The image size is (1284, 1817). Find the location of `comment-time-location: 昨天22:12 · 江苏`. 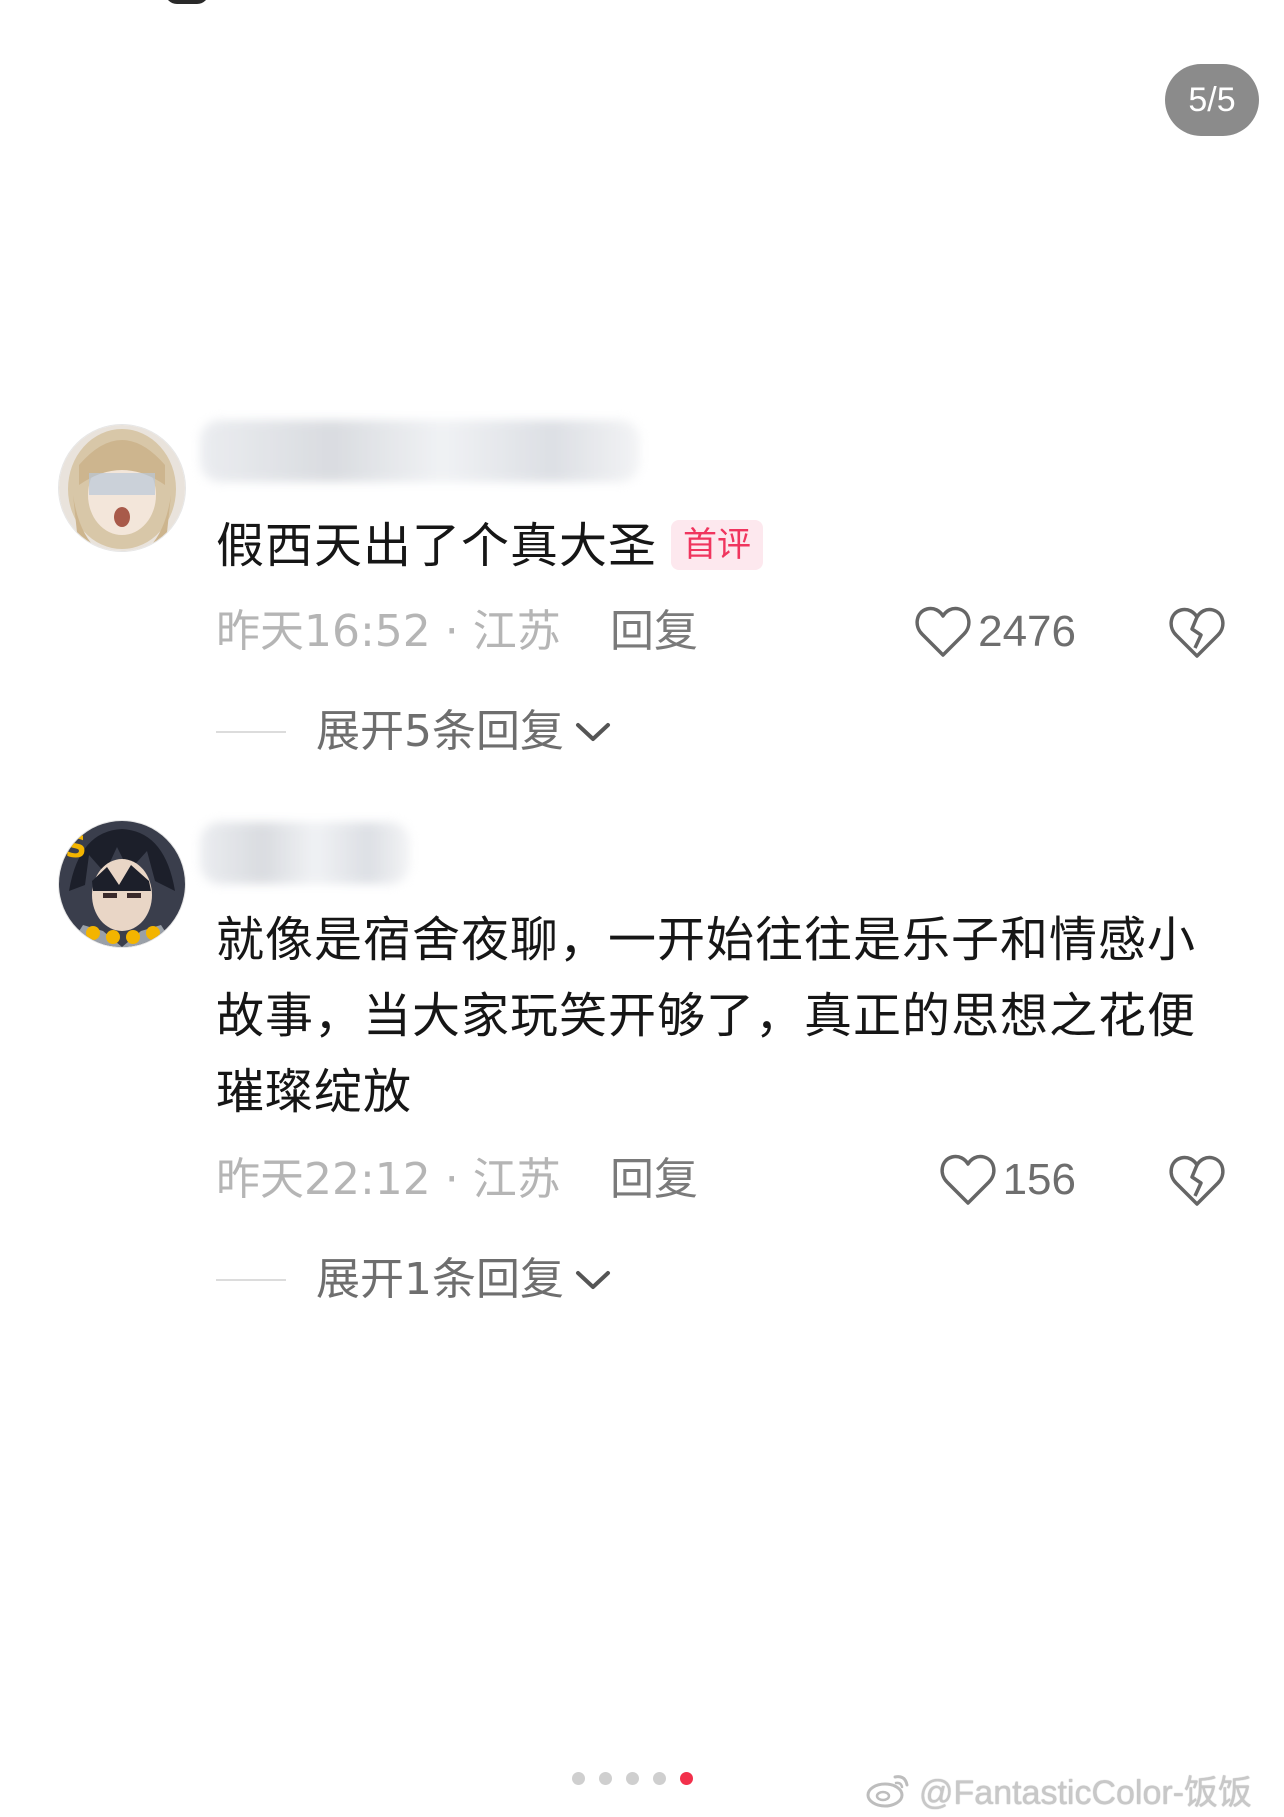

comment-time-location: 昨天22:12 · 江苏 is located at coordinates (388, 1179).